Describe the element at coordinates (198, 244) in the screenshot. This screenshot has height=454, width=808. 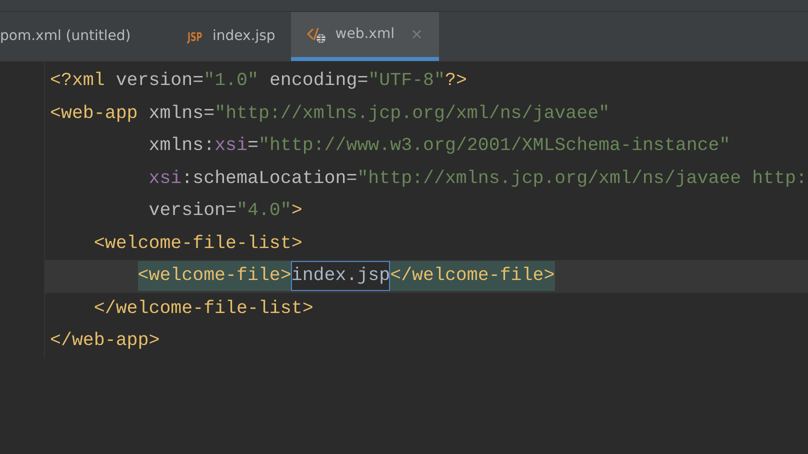
I see `code-line: <welcome-file-list>` at that location.